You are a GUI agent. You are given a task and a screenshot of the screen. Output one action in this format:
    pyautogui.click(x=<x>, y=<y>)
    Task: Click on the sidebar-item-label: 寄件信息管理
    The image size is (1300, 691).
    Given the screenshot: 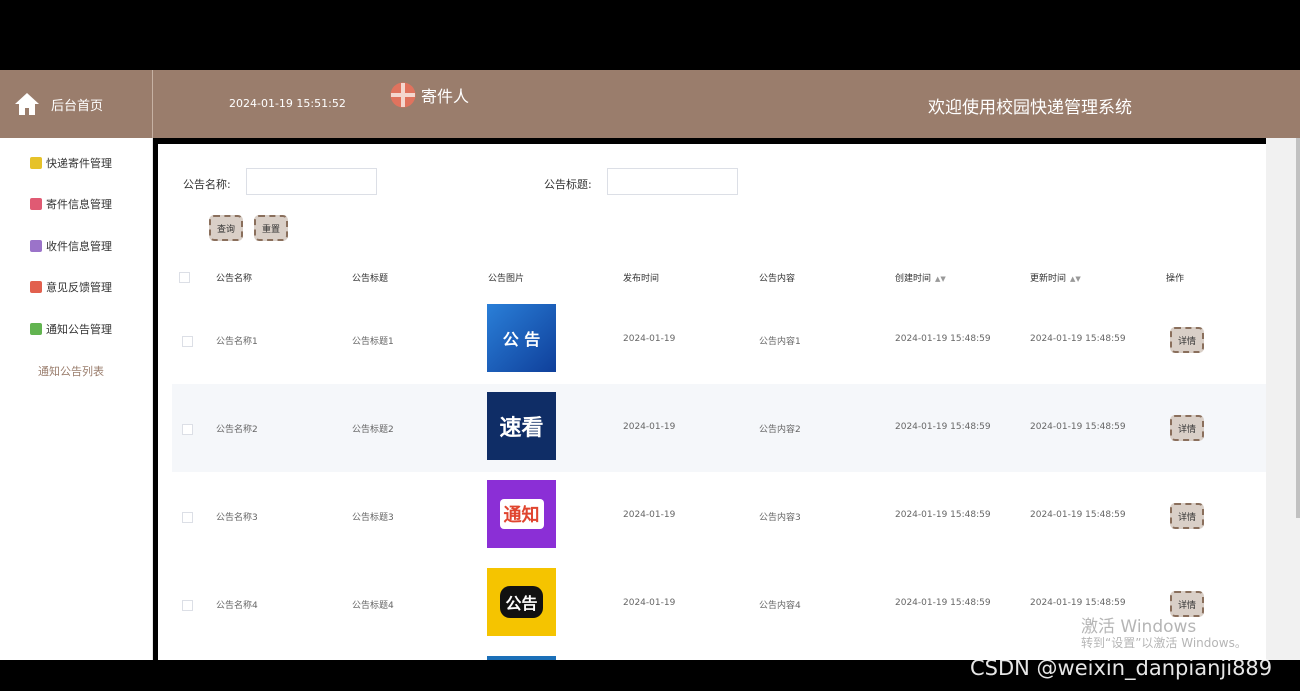 What is the action you would take?
    pyautogui.click(x=79, y=204)
    